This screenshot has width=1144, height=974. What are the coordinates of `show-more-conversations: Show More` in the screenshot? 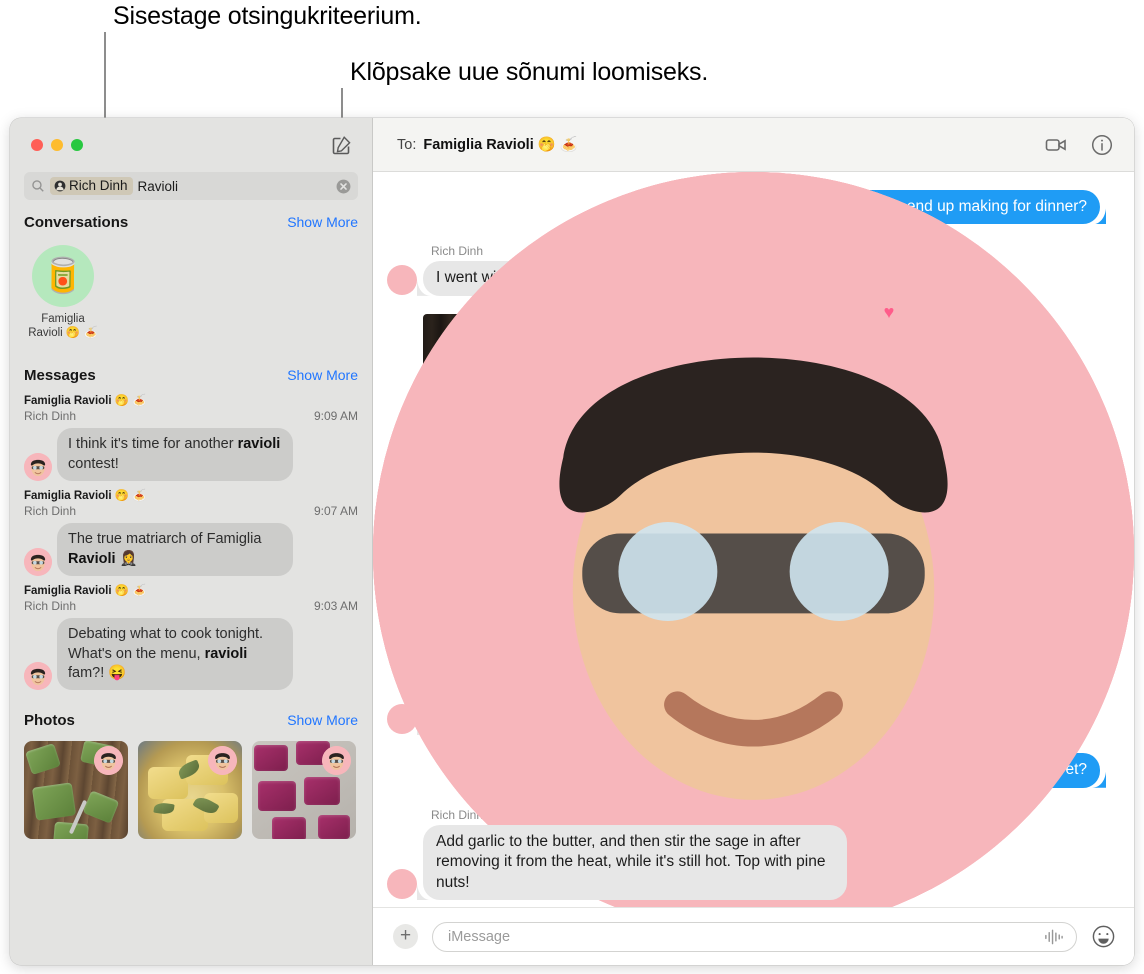 It's located at (322, 222).